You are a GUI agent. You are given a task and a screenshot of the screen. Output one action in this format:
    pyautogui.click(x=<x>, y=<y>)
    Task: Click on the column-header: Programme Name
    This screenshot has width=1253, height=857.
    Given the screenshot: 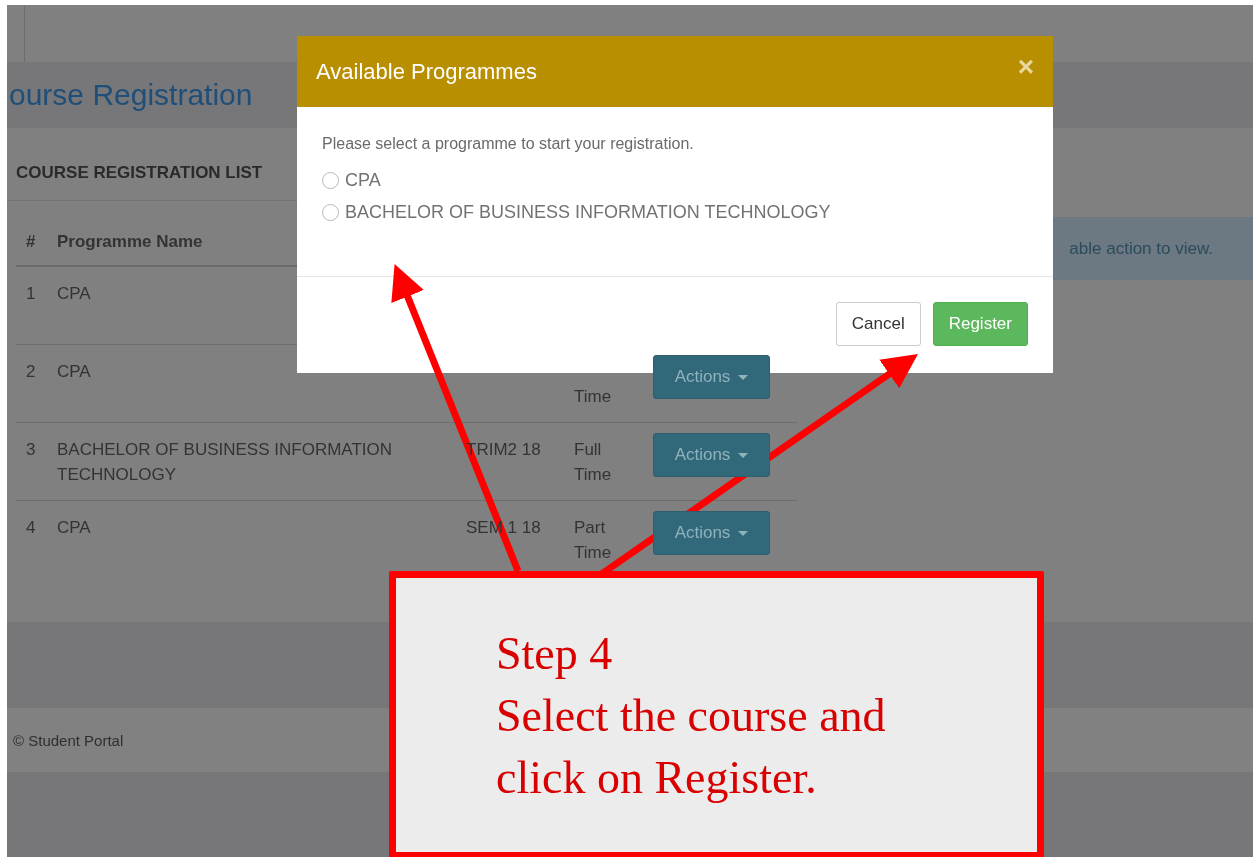 What is the action you would take?
    pyautogui.click(x=130, y=241)
    